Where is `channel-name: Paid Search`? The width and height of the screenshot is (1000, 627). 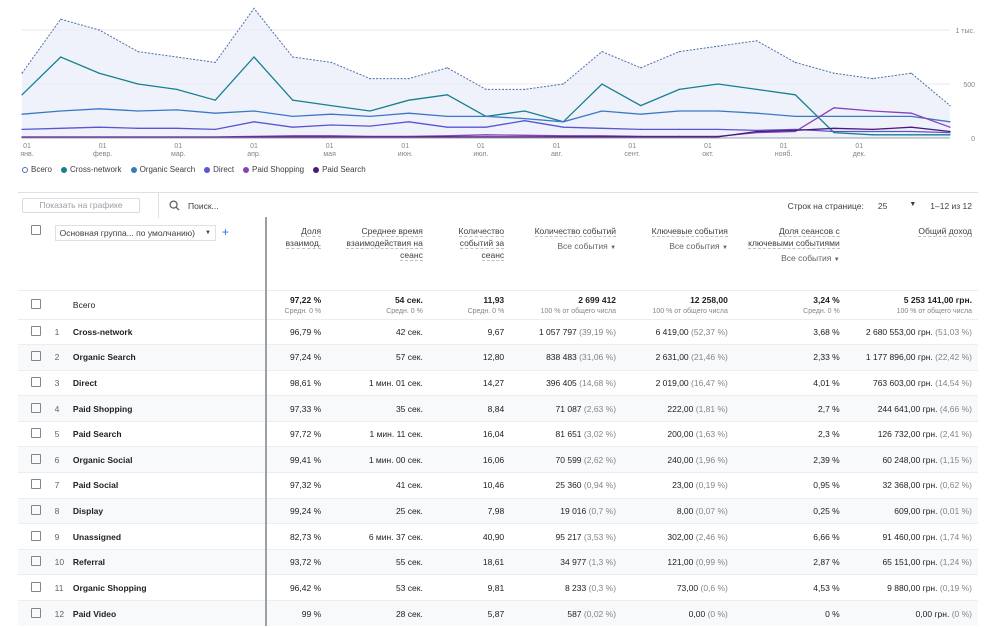
channel-name: Paid Search is located at coordinates (170, 433).